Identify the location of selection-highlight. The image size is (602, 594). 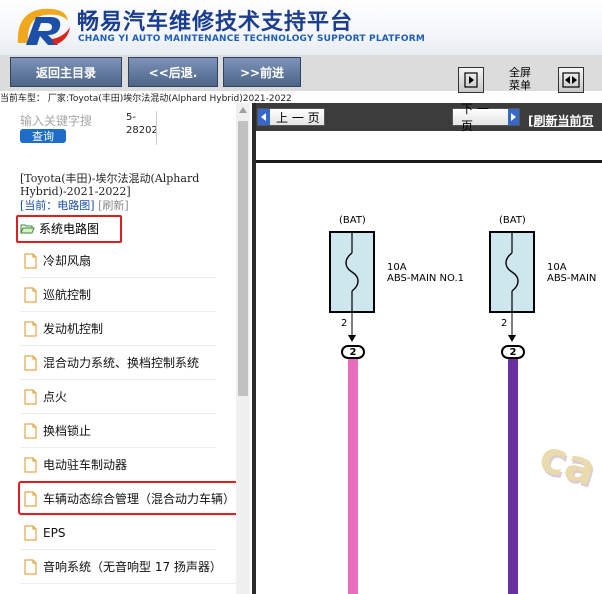
(131, 498).